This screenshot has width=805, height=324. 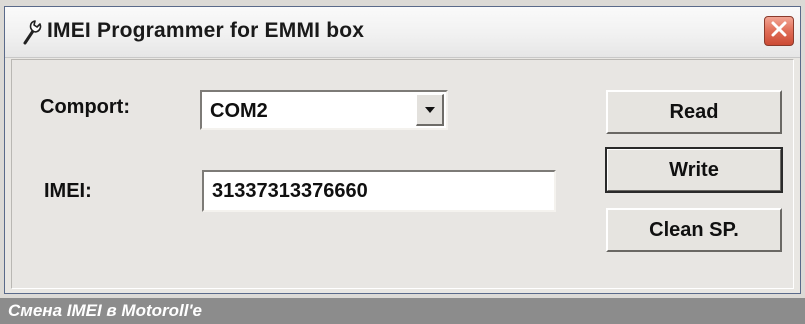 I want to click on read-button: Read, so click(x=694, y=112).